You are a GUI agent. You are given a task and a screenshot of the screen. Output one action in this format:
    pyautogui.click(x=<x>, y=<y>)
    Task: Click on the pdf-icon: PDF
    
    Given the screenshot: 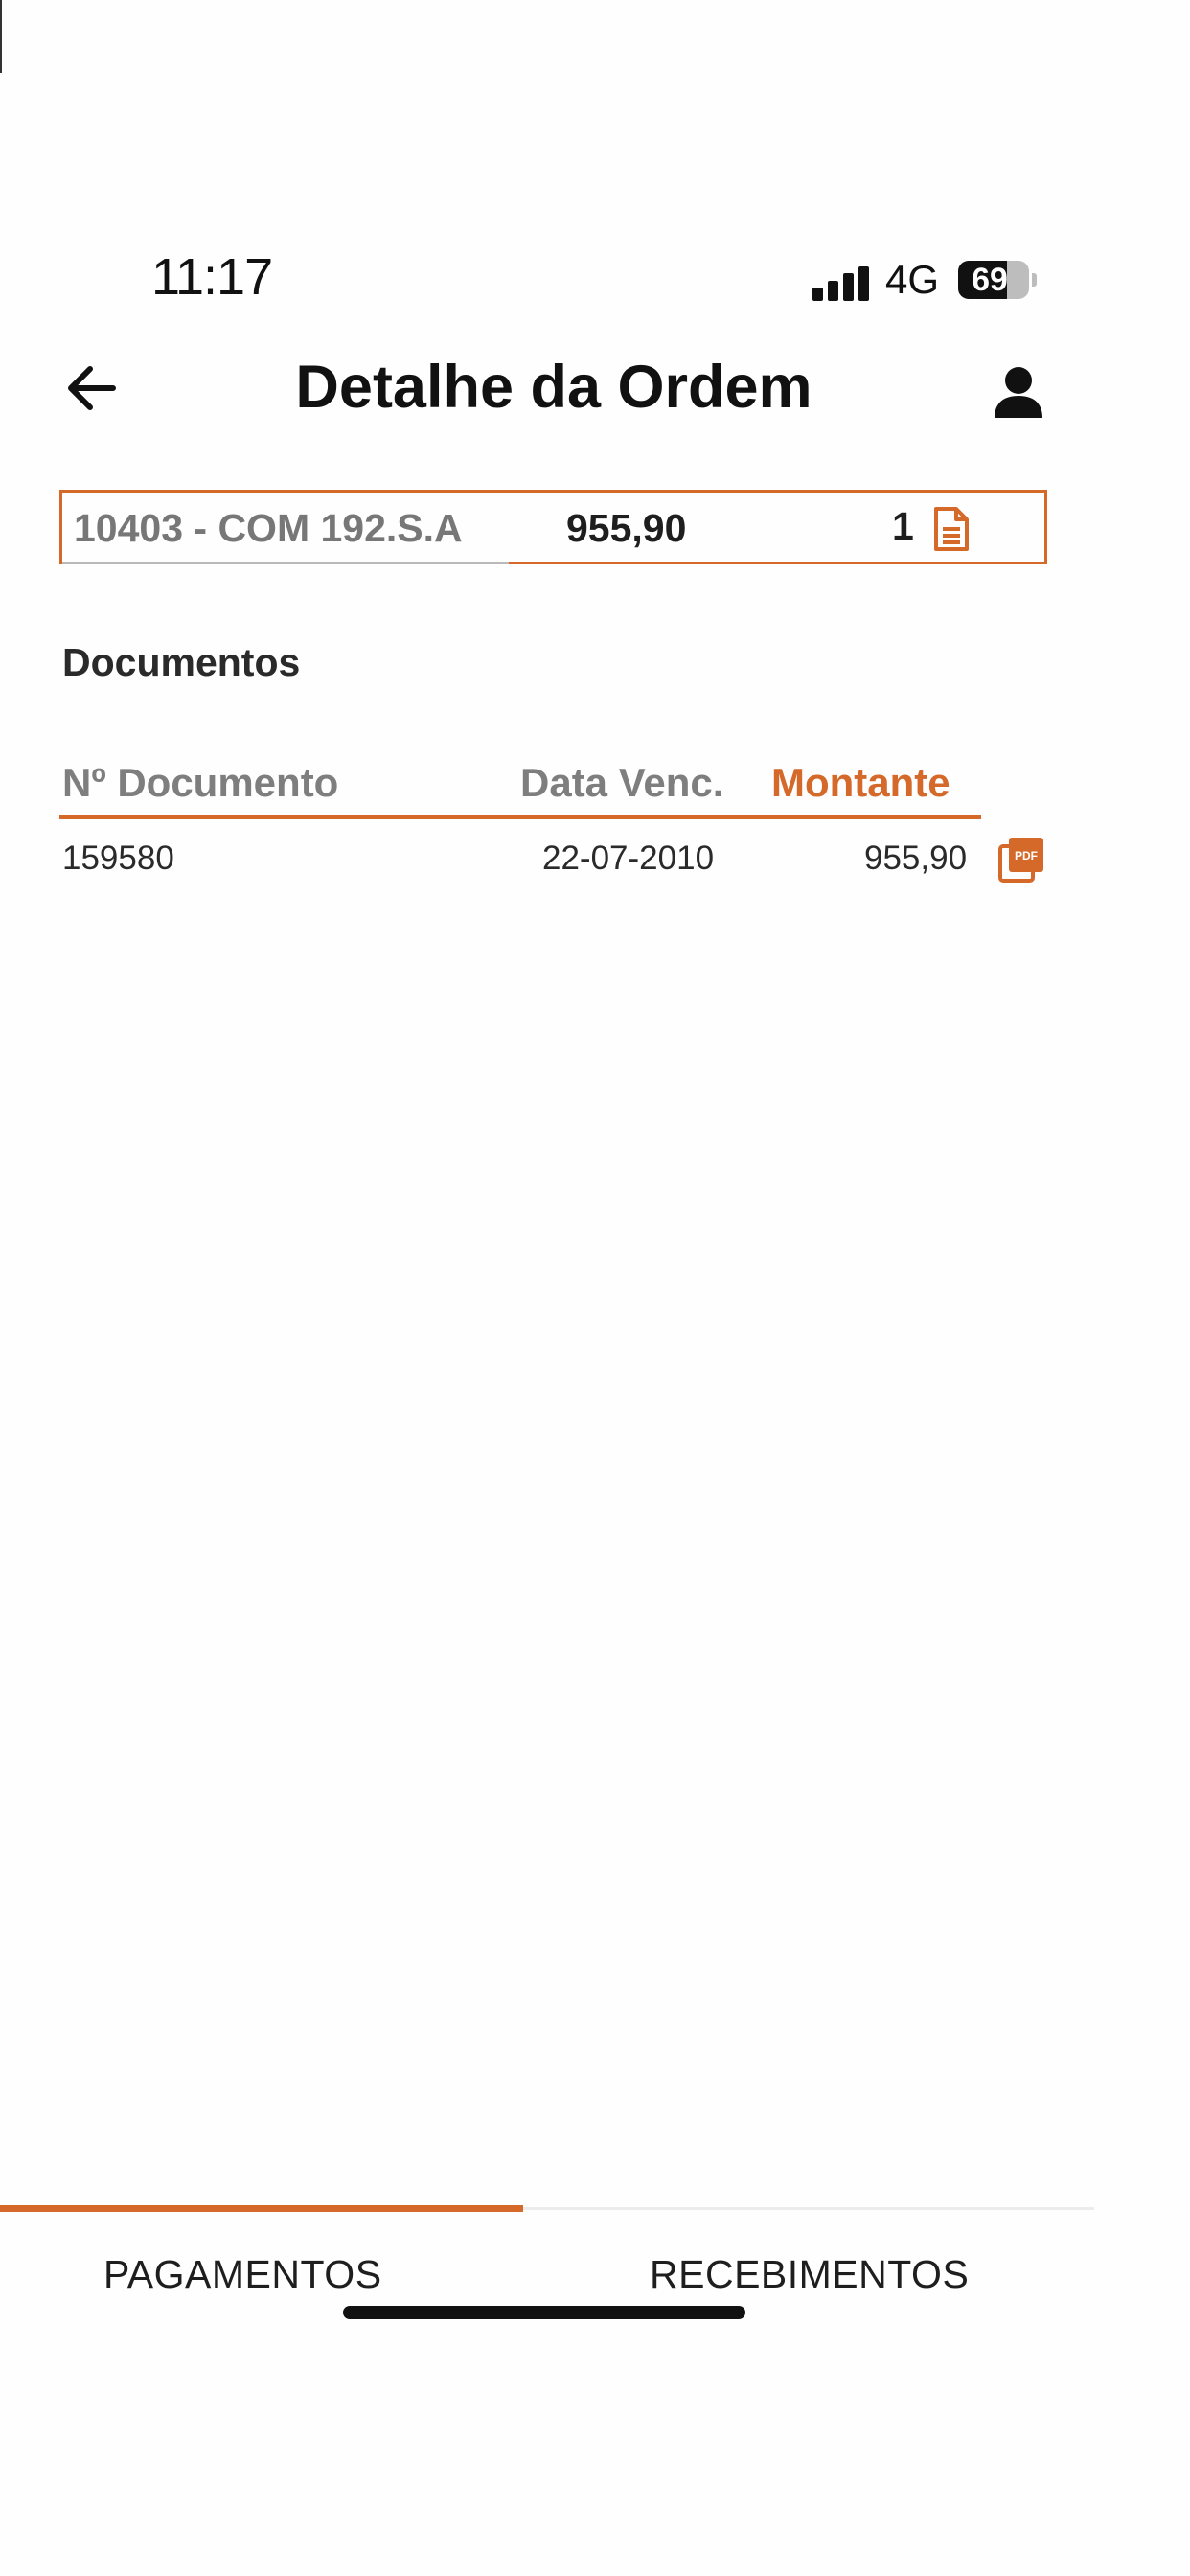 What is the action you would take?
    pyautogui.click(x=1021, y=860)
    